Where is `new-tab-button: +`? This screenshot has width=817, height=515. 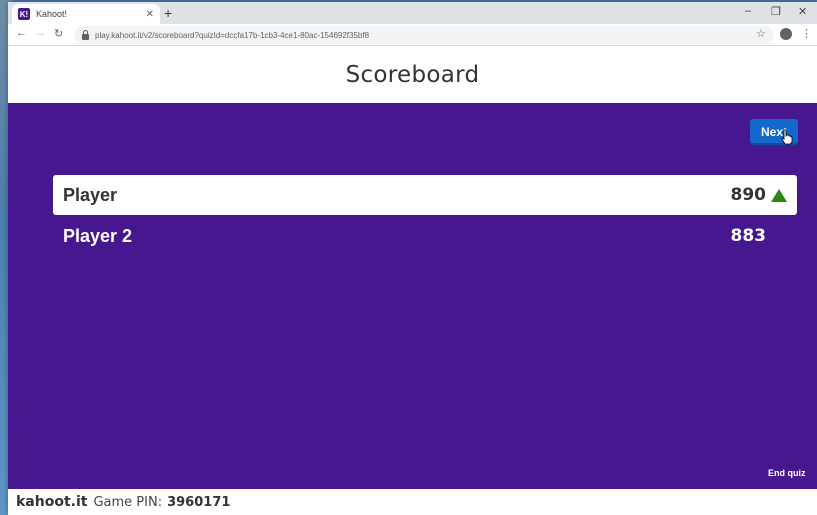 new-tab-button: + is located at coordinates (168, 13).